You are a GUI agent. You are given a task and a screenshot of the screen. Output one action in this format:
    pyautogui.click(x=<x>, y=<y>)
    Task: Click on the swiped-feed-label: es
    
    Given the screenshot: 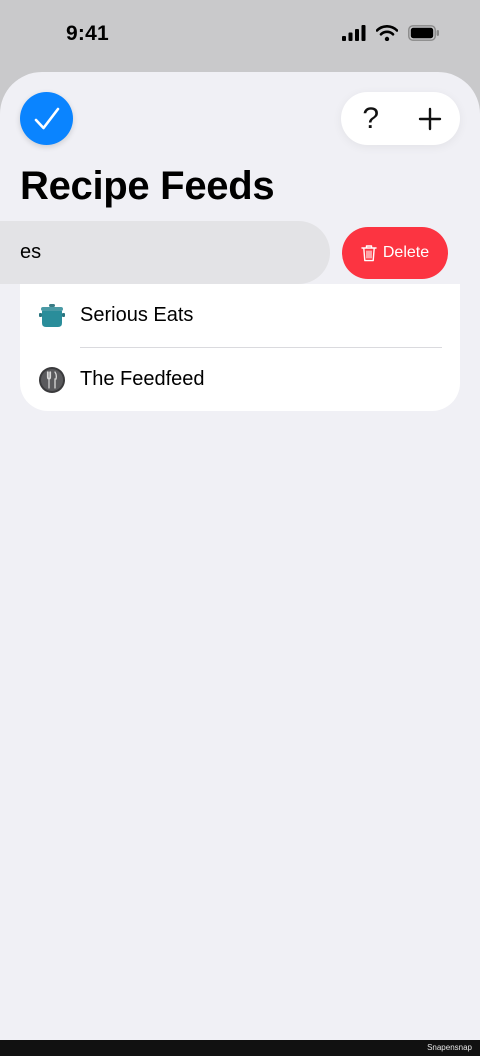 What is the action you would take?
    pyautogui.click(x=31, y=252)
    